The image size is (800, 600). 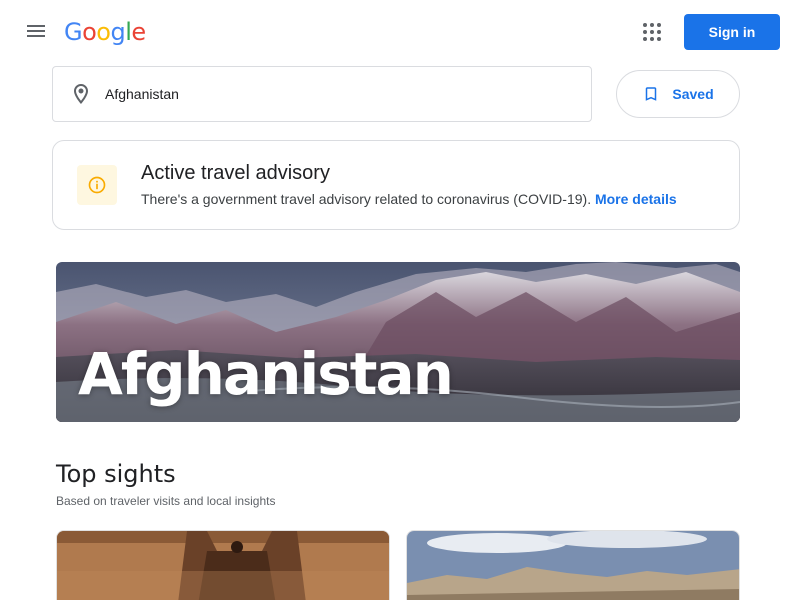 I want to click on google-apps-button, so click(x=652, y=32).